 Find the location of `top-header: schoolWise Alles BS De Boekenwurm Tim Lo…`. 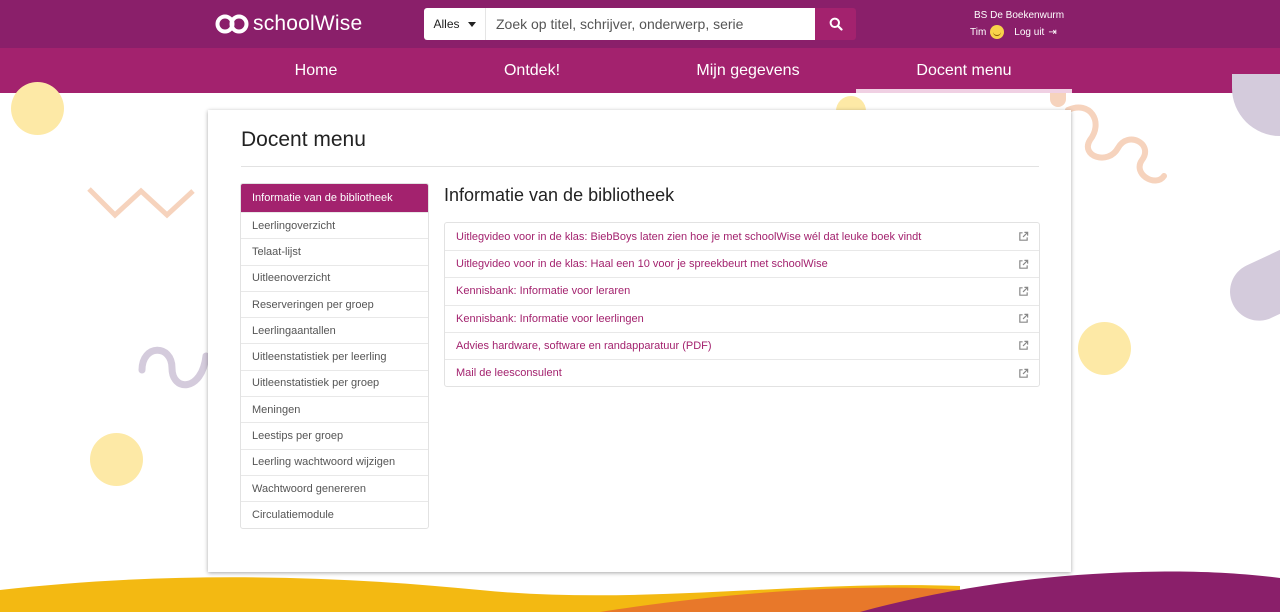

top-header: schoolWise Alles BS De Boekenwurm Tim Lo… is located at coordinates (640, 24).